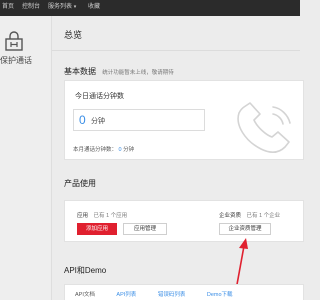  What do you see at coordinates (80, 183) in the screenshot?
I see `product-usage-title: 产品使用` at bounding box center [80, 183].